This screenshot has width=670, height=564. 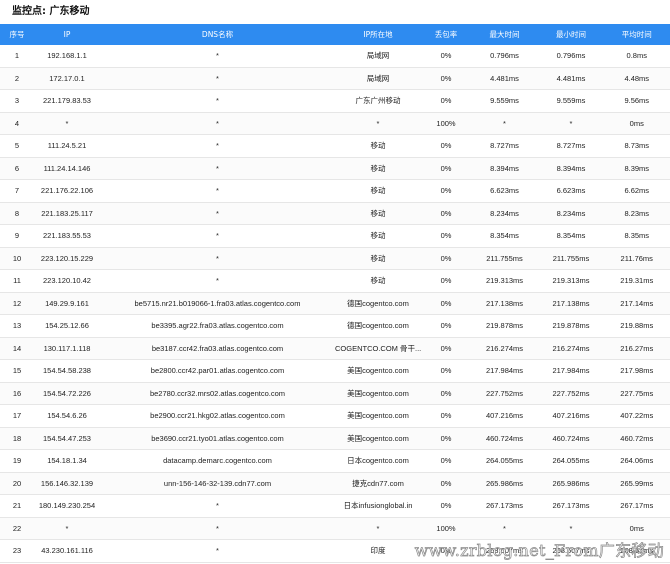 What do you see at coordinates (67, 461) in the screenshot?
I see `cell-ip: 154.18.1.34` at bounding box center [67, 461].